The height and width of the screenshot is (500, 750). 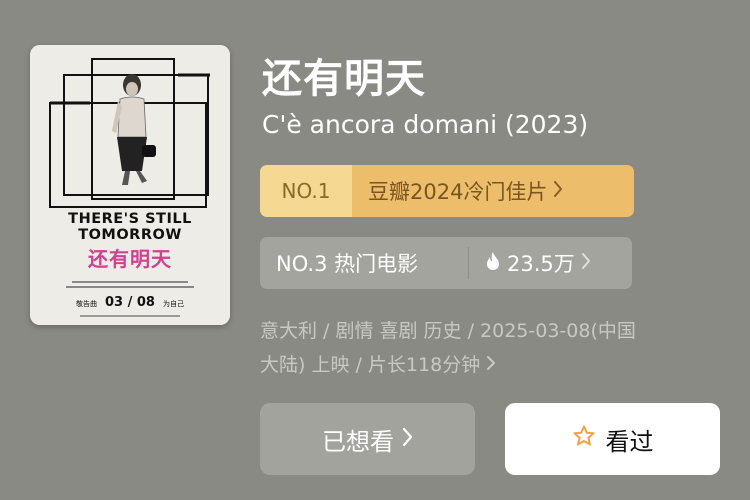 What do you see at coordinates (306, 191) in the screenshot?
I see `rank-number: NO.1` at bounding box center [306, 191].